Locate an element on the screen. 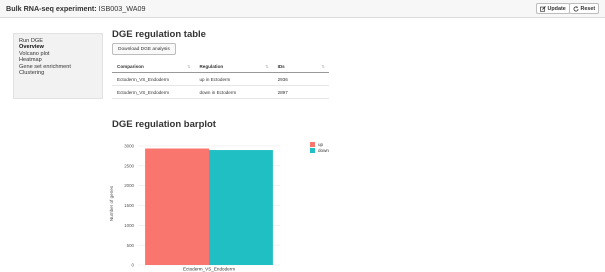 This screenshot has height=272, width=605. refresh-icon is located at coordinates (576, 8).